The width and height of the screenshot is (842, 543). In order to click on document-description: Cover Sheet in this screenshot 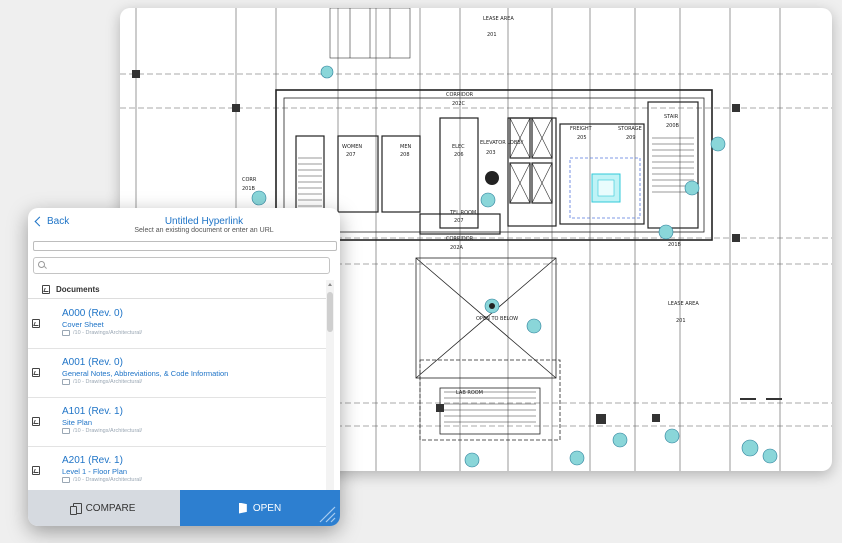, I will do `click(83, 324)`.